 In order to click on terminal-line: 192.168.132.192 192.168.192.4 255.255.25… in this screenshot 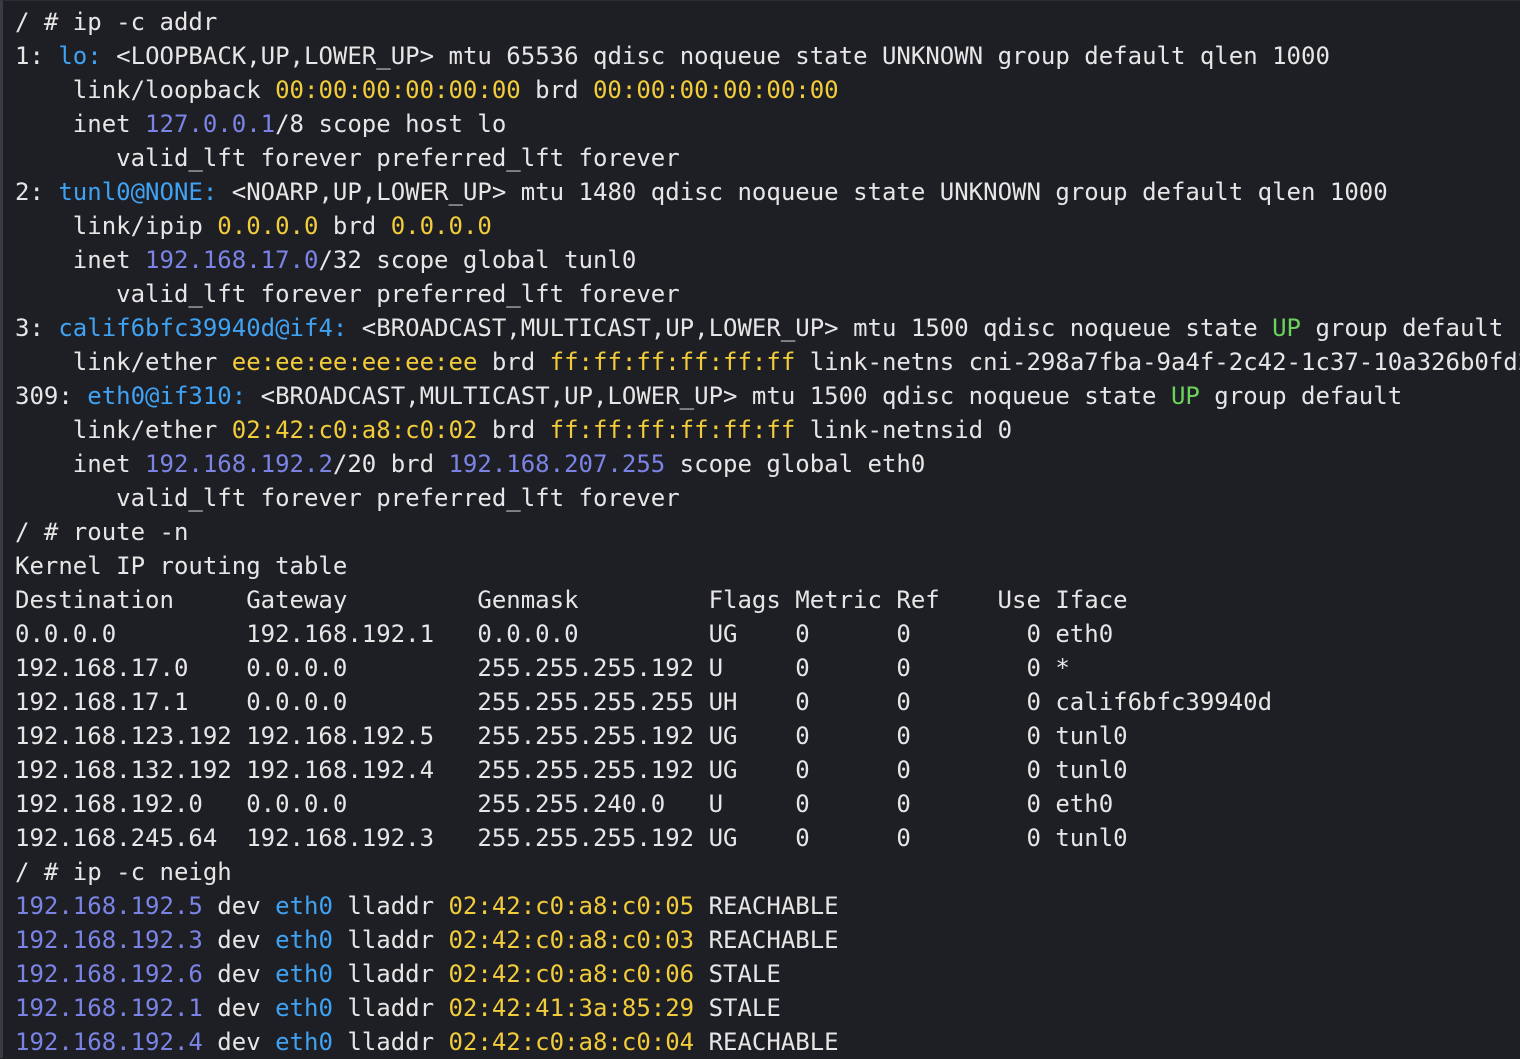, I will do `click(767, 770)`.